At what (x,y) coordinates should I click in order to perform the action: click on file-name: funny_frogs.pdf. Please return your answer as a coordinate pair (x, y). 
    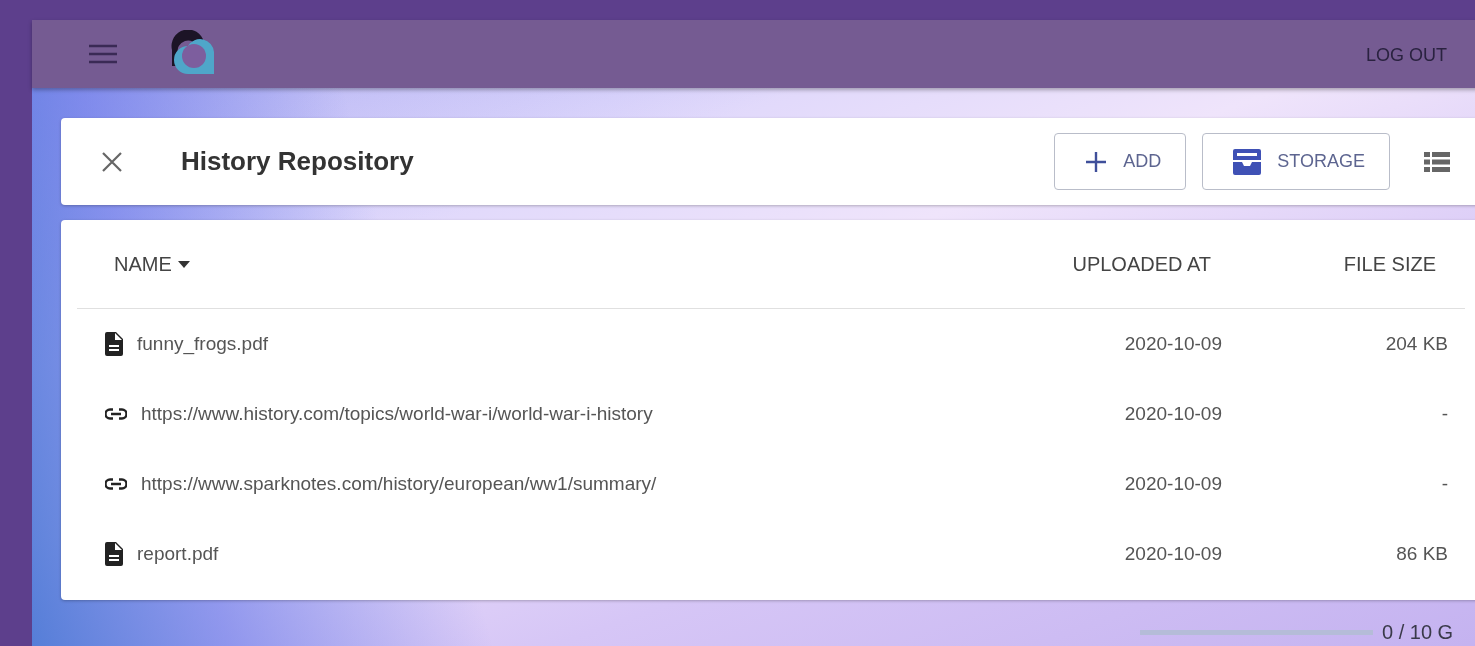
    Looking at the image, I should click on (202, 344).